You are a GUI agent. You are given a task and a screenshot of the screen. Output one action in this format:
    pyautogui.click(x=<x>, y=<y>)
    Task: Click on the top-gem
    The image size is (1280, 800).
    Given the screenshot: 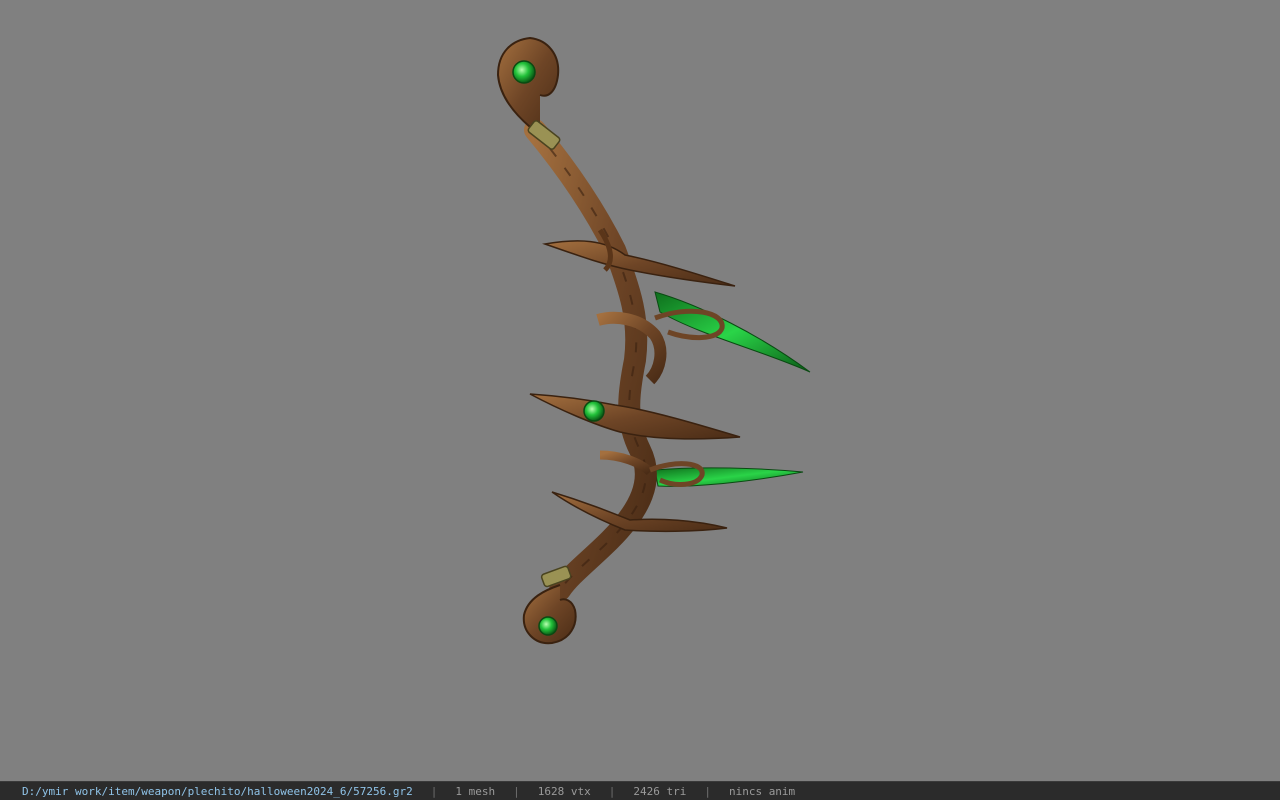 What is the action you would take?
    pyautogui.click(x=524, y=72)
    